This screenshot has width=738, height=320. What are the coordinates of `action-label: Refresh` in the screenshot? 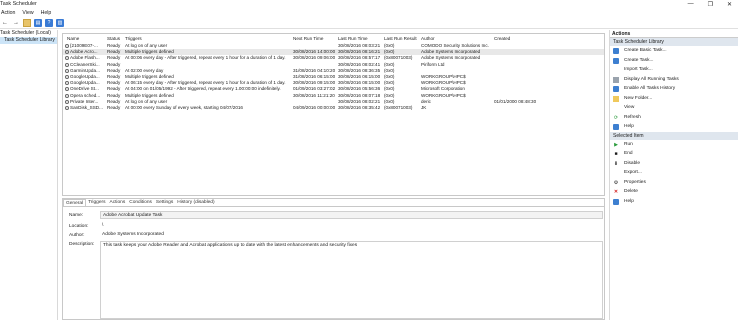 It's located at (632, 117).